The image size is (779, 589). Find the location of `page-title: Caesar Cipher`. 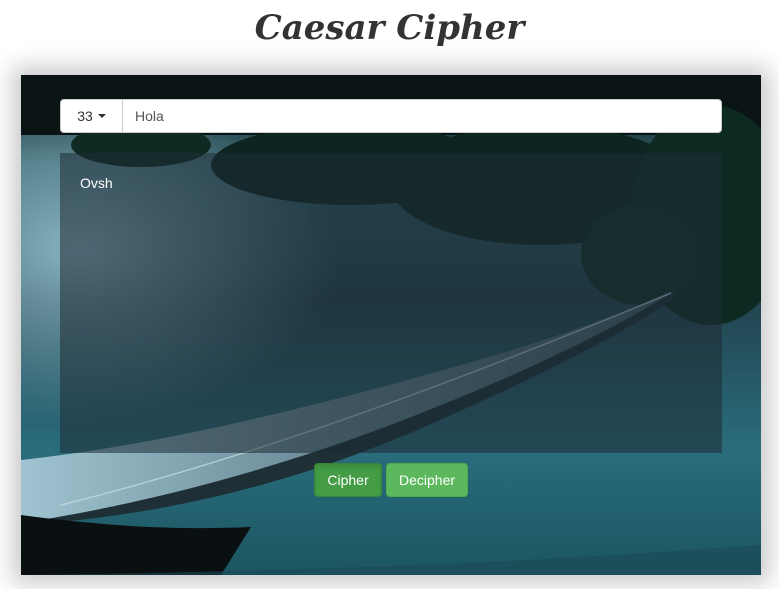

page-title: Caesar Cipher is located at coordinates (389, 28).